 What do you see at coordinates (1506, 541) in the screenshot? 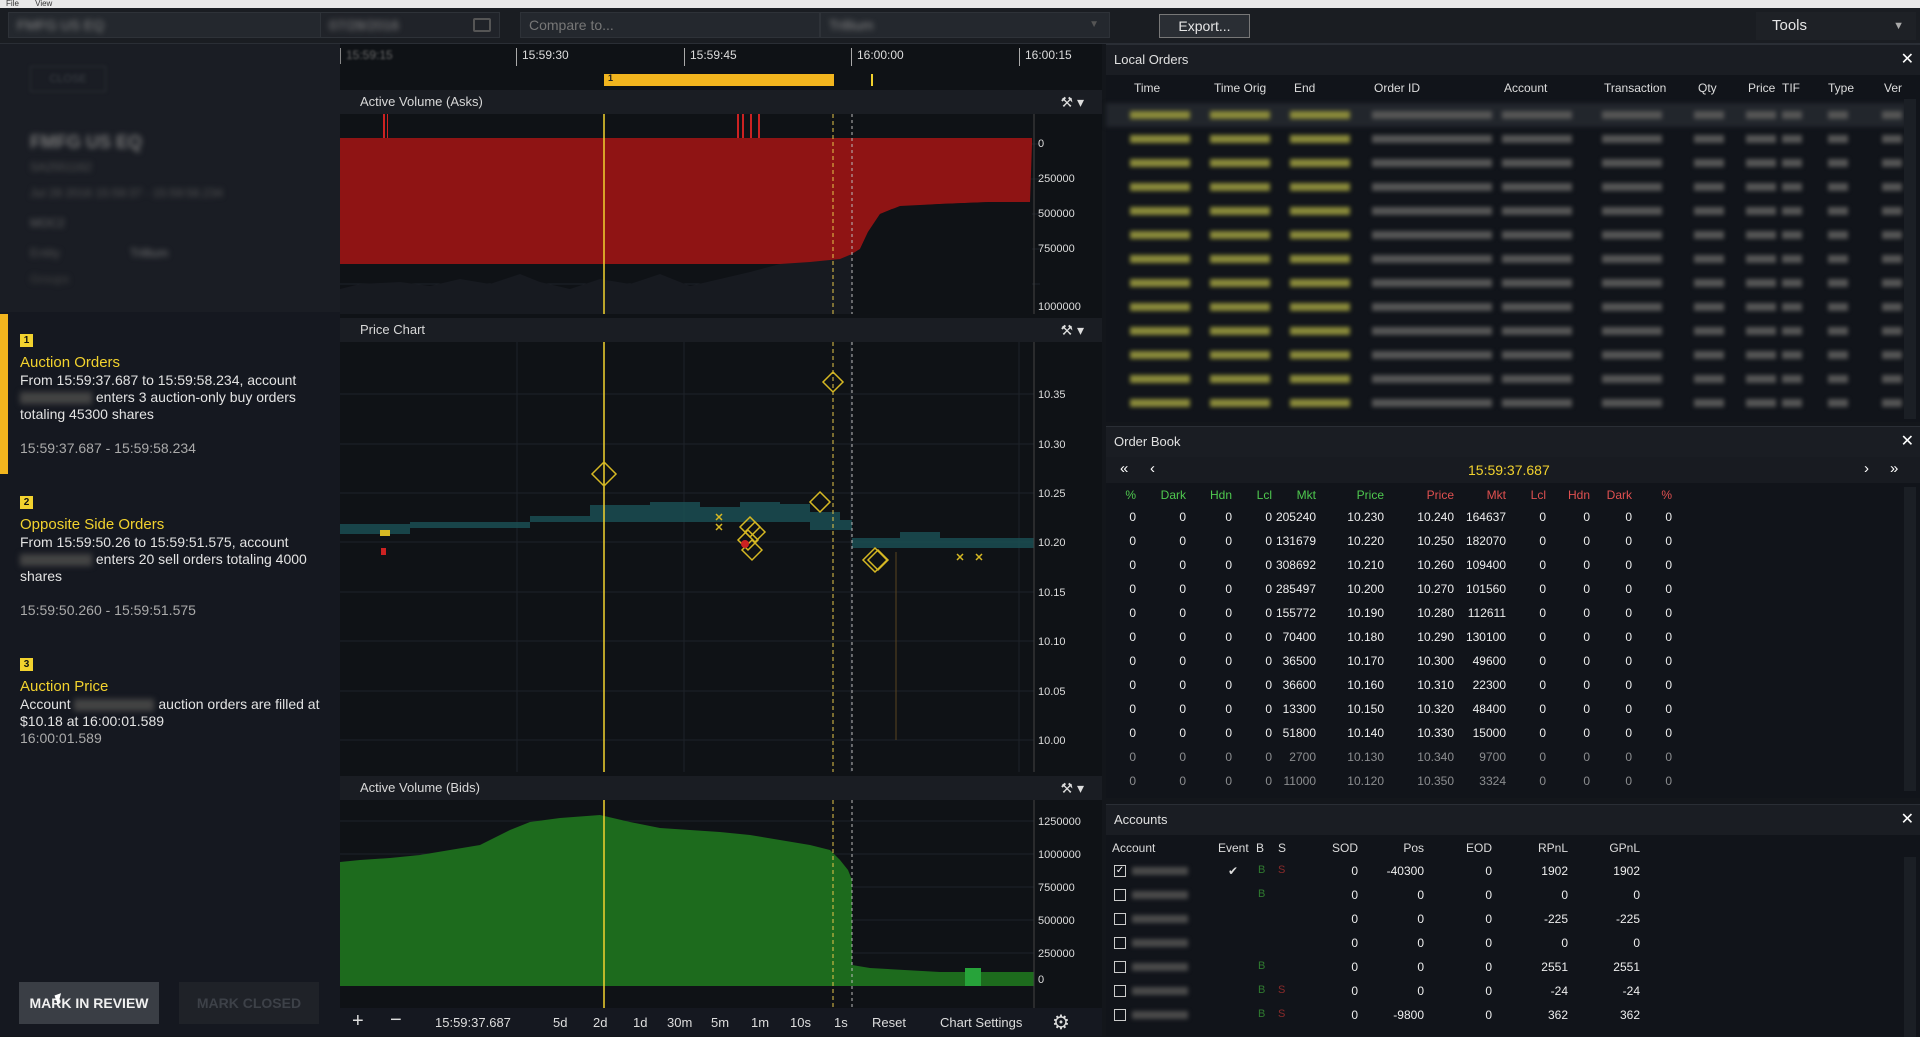
I see `table-row: 0 0 0 0 131679 10.220 10.250 182070 0 0 0 0` at bounding box center [1506, 541].